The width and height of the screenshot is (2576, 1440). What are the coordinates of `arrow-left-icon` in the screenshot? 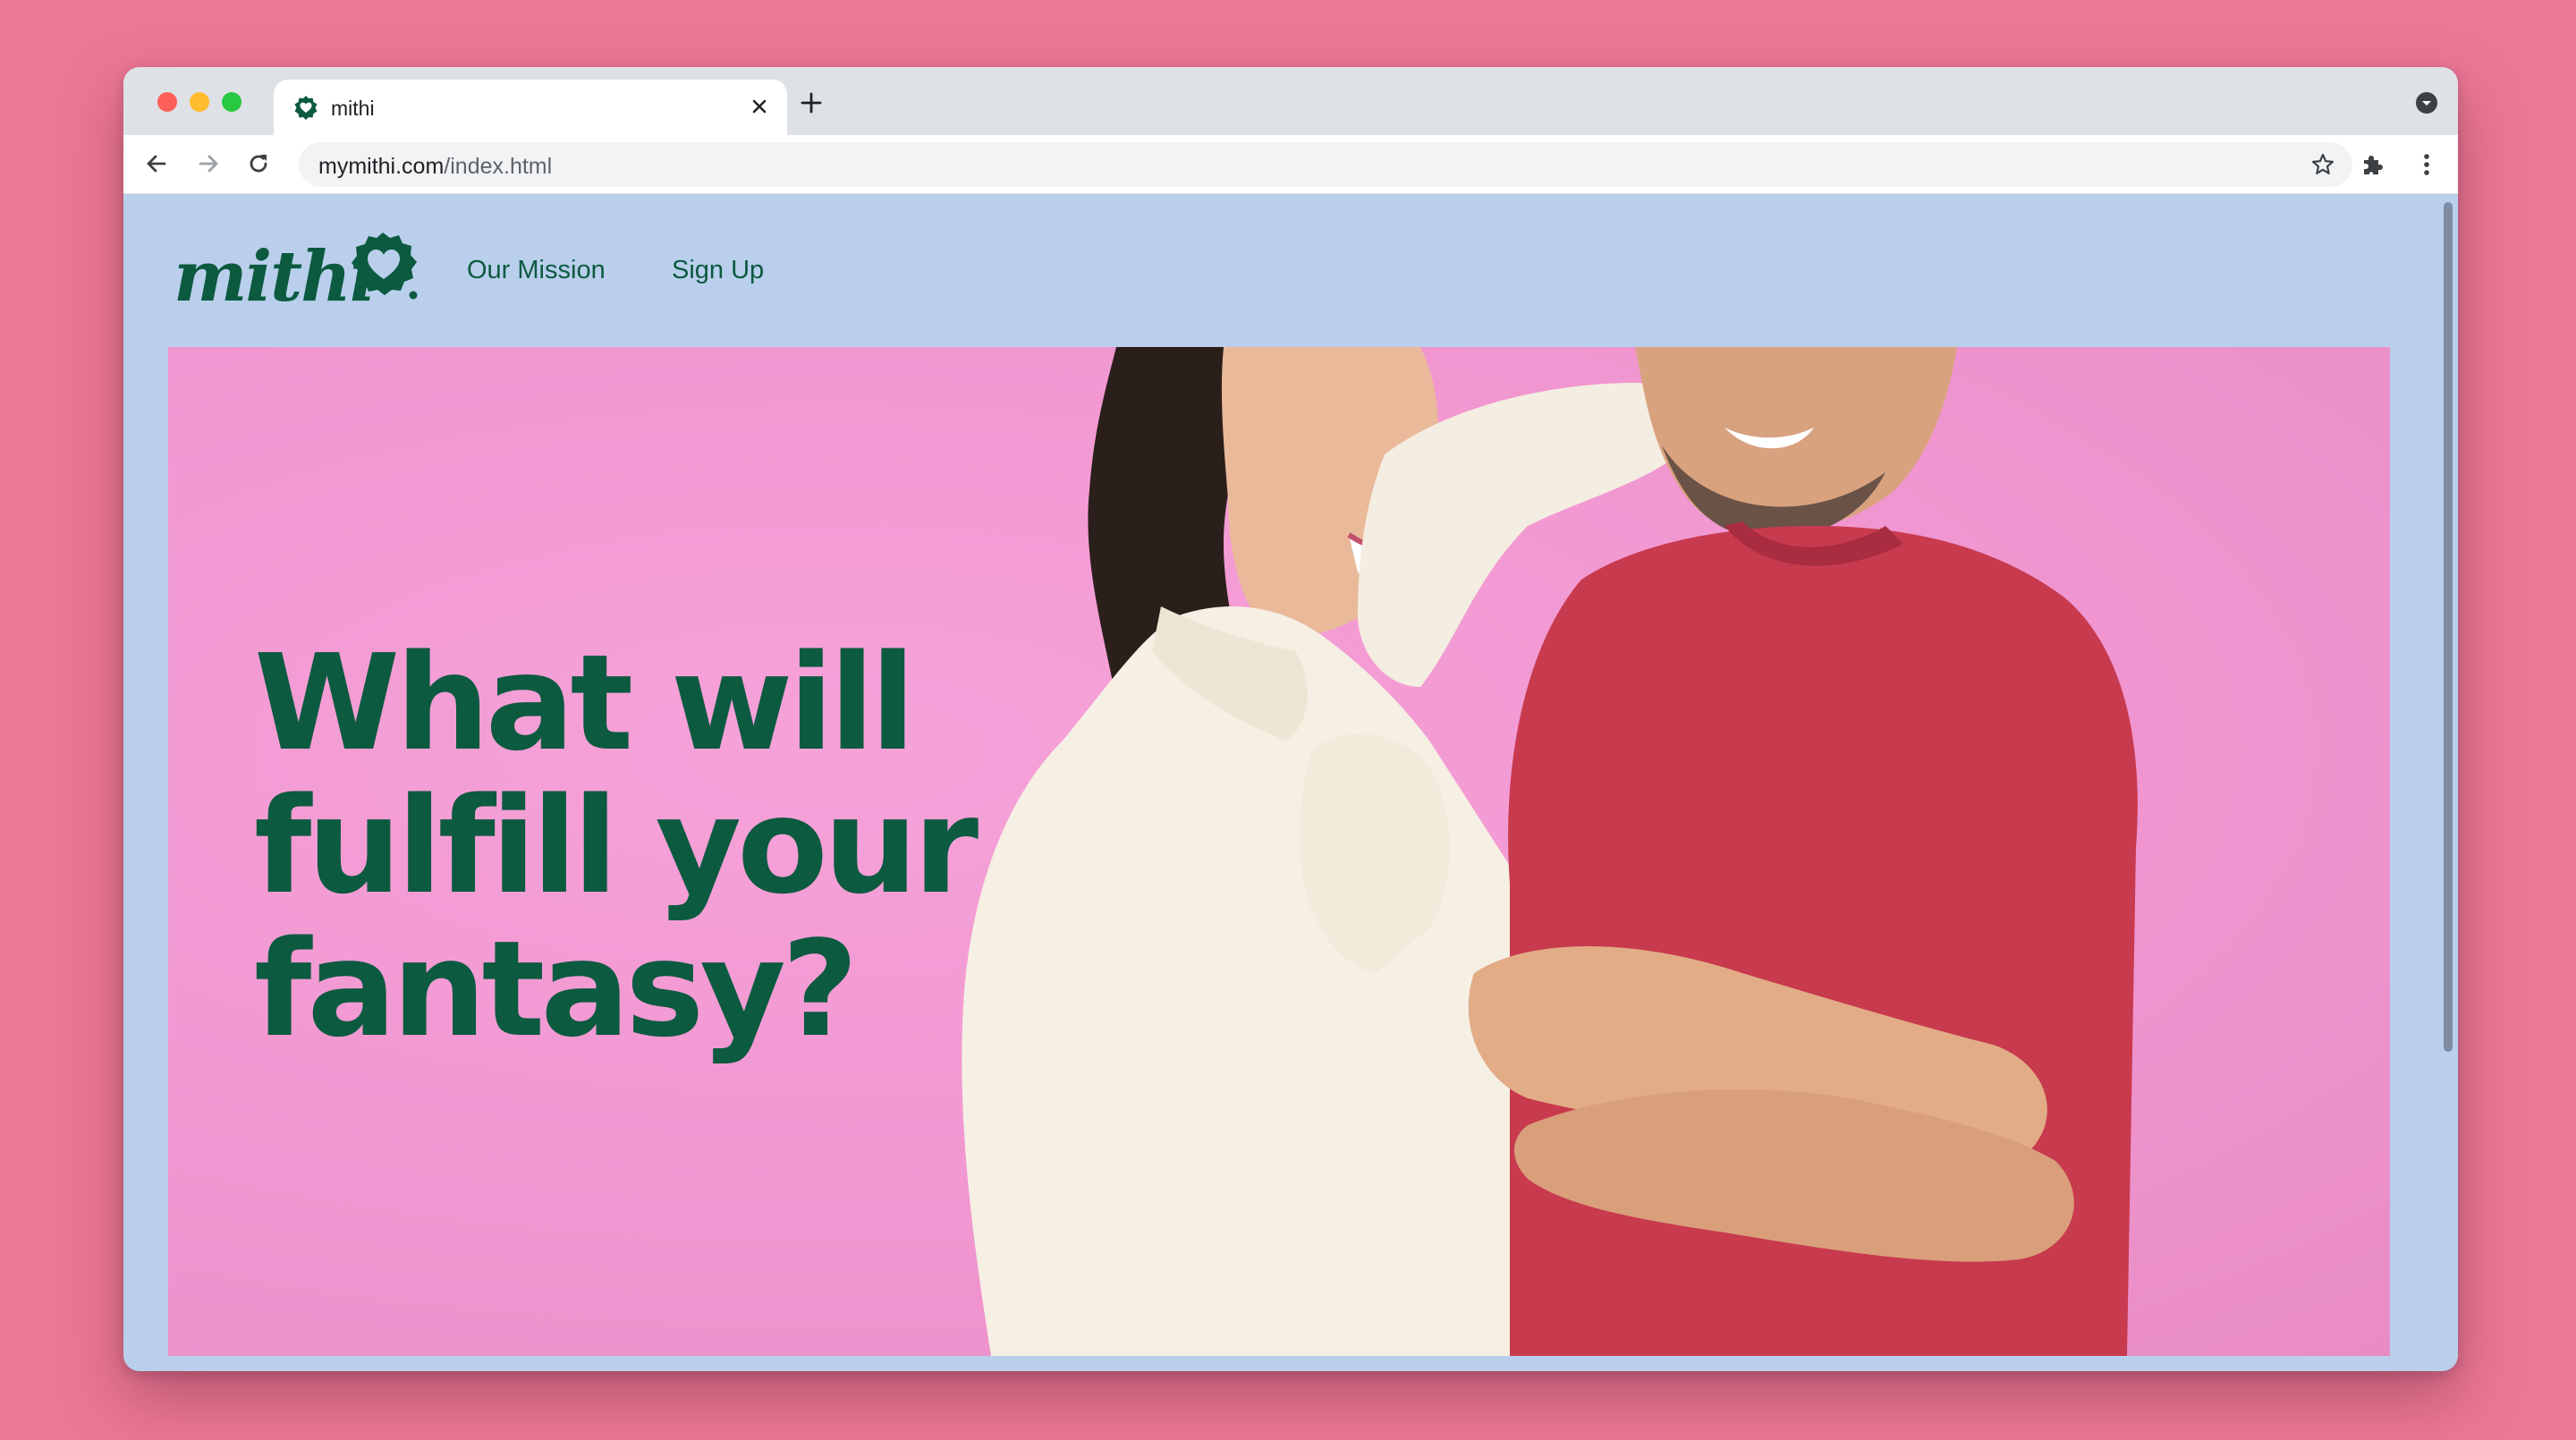 It's located at (156, 163).